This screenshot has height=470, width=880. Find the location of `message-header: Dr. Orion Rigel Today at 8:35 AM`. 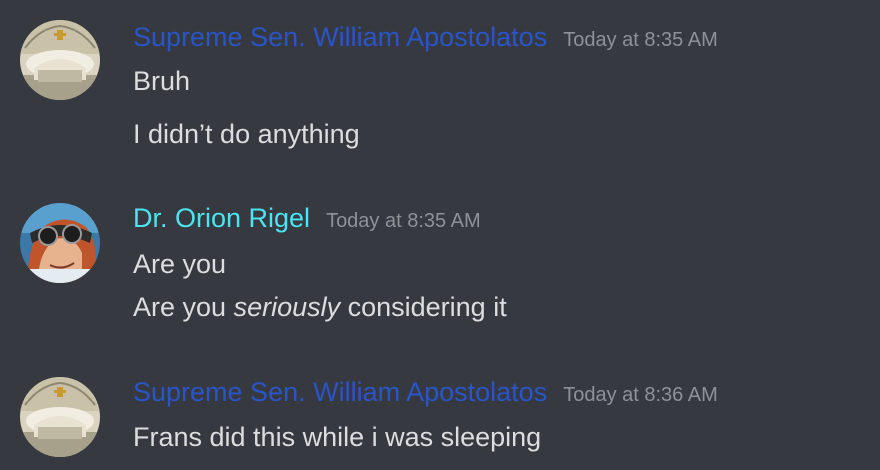

message-header: Dr. Orion Rigel Today at 8:35 AM is located at coordinates (307, 218).